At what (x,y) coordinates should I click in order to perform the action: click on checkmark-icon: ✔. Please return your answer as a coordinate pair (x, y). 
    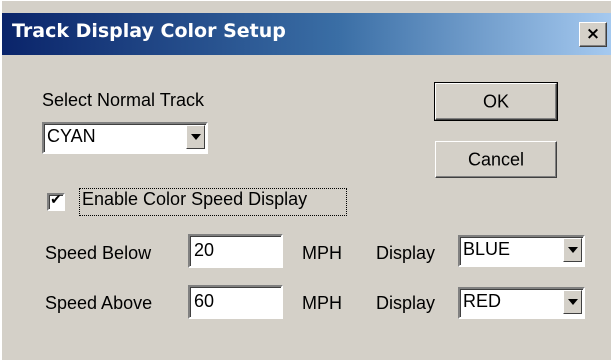
    Looking at the image, I should click on (56, 200).